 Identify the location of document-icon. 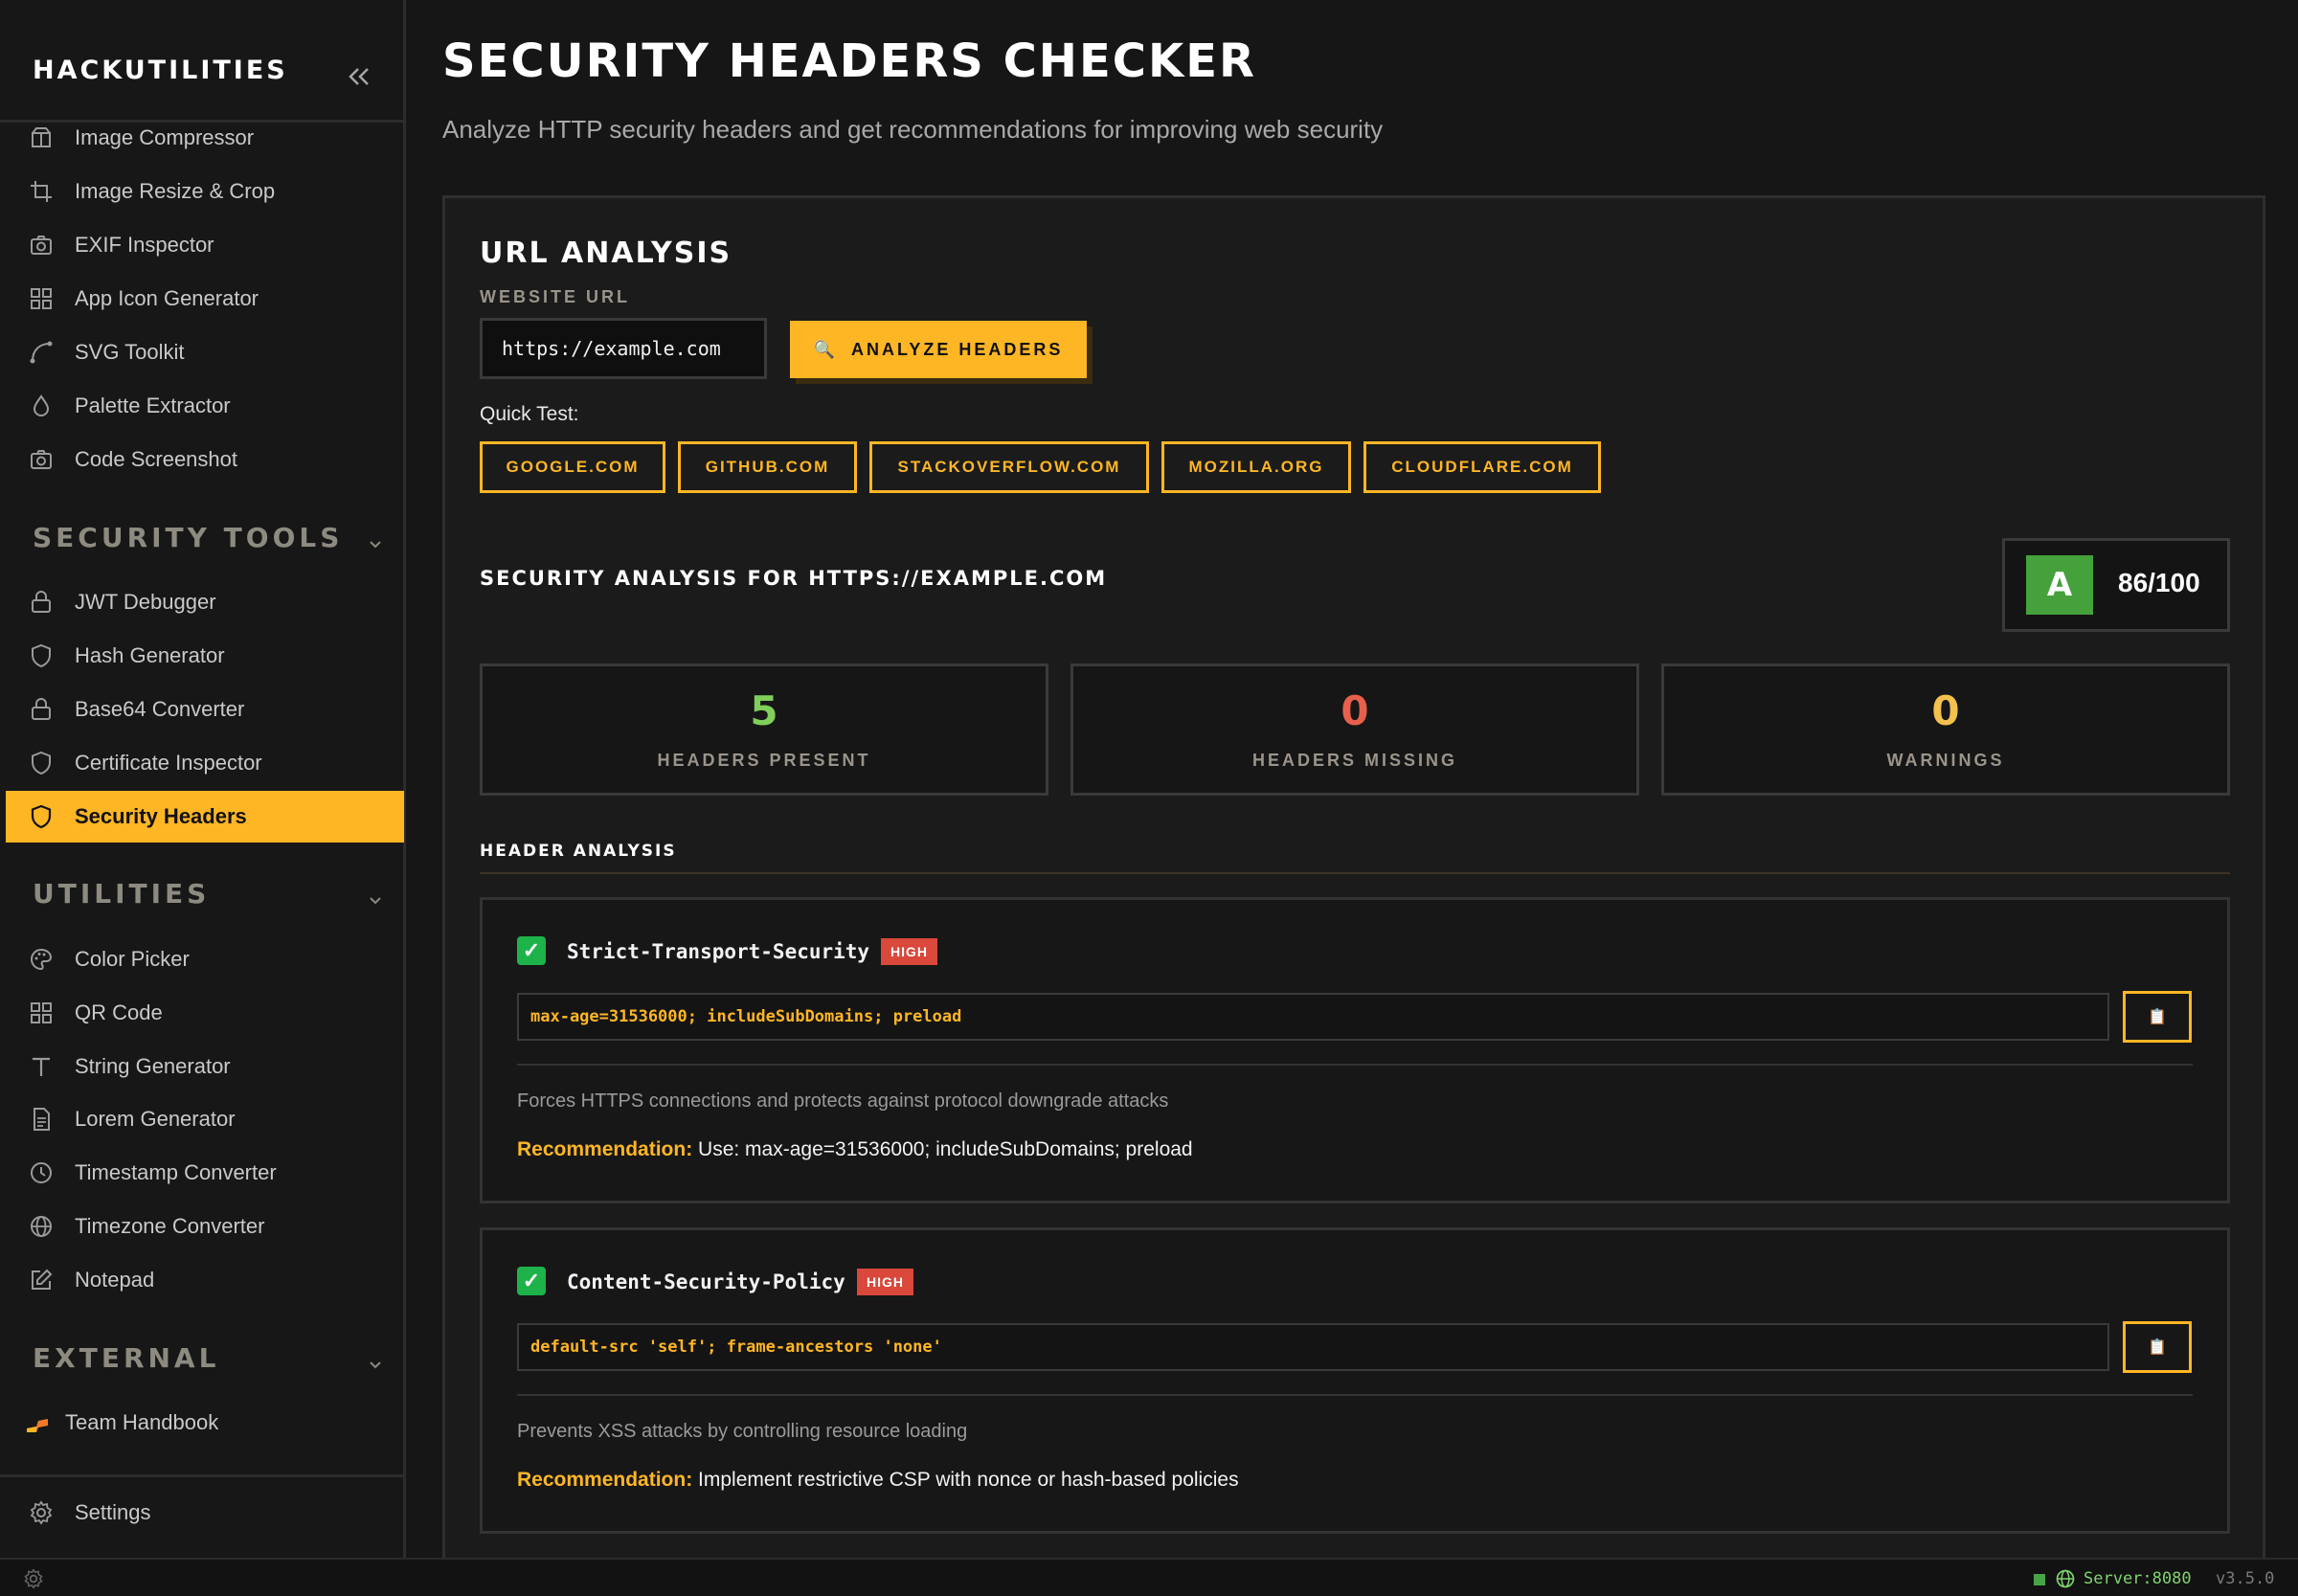
(41, 1119).